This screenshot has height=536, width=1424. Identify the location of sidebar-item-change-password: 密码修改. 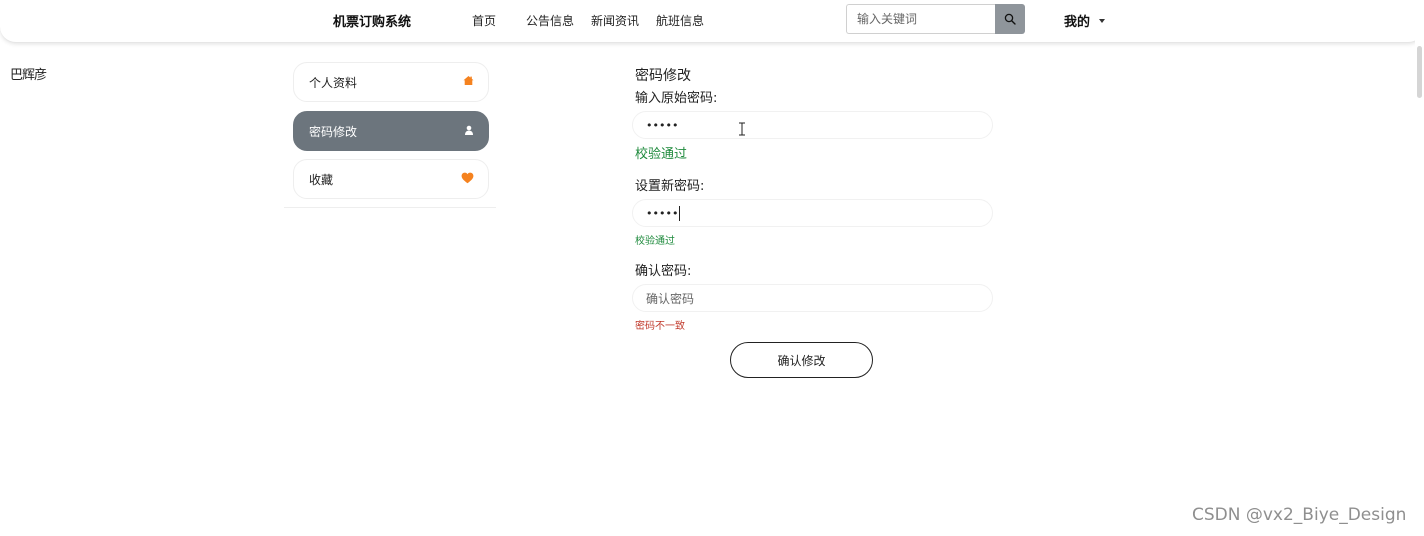
(391, 131).